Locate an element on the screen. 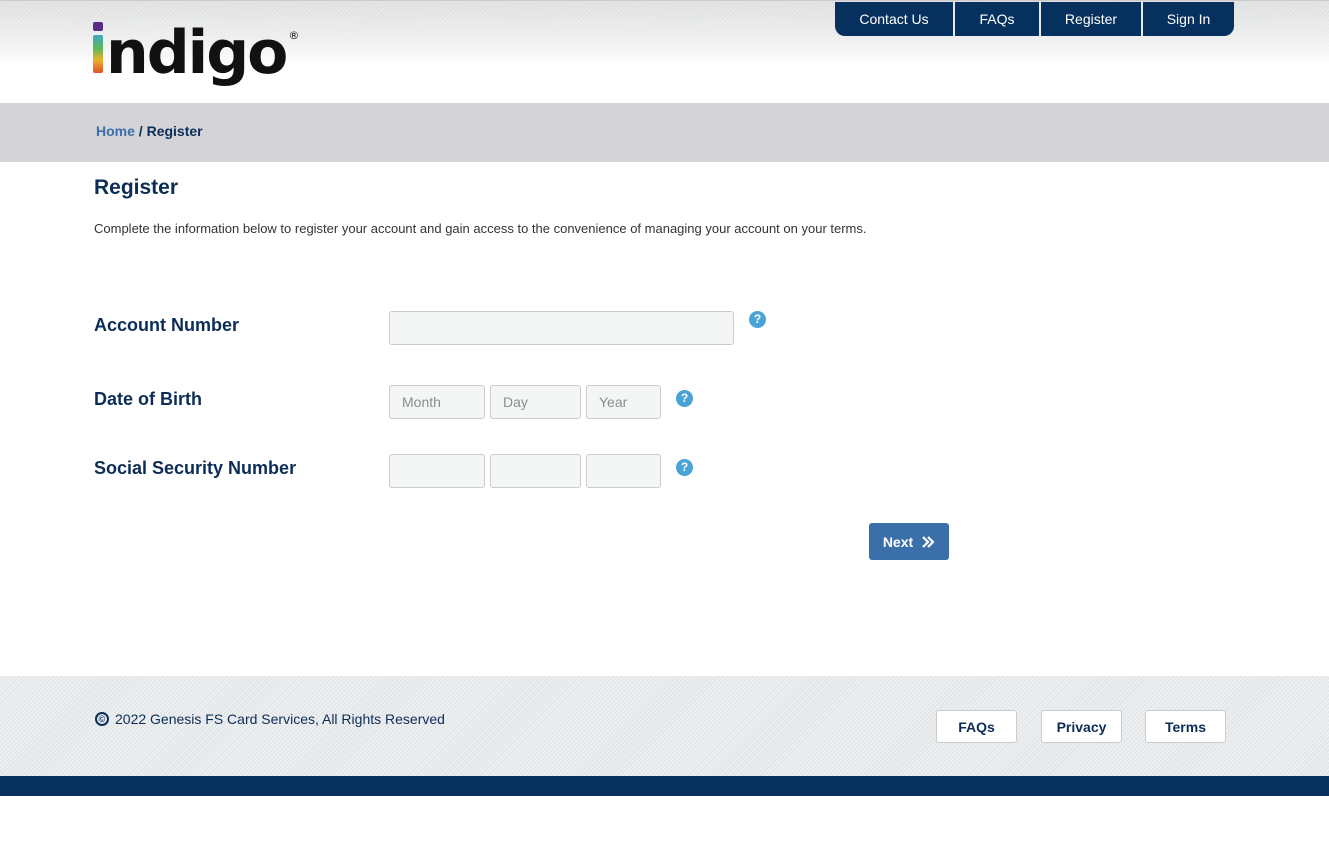  indigo-logo: ndigo ® is located at coordinates (195, 57).